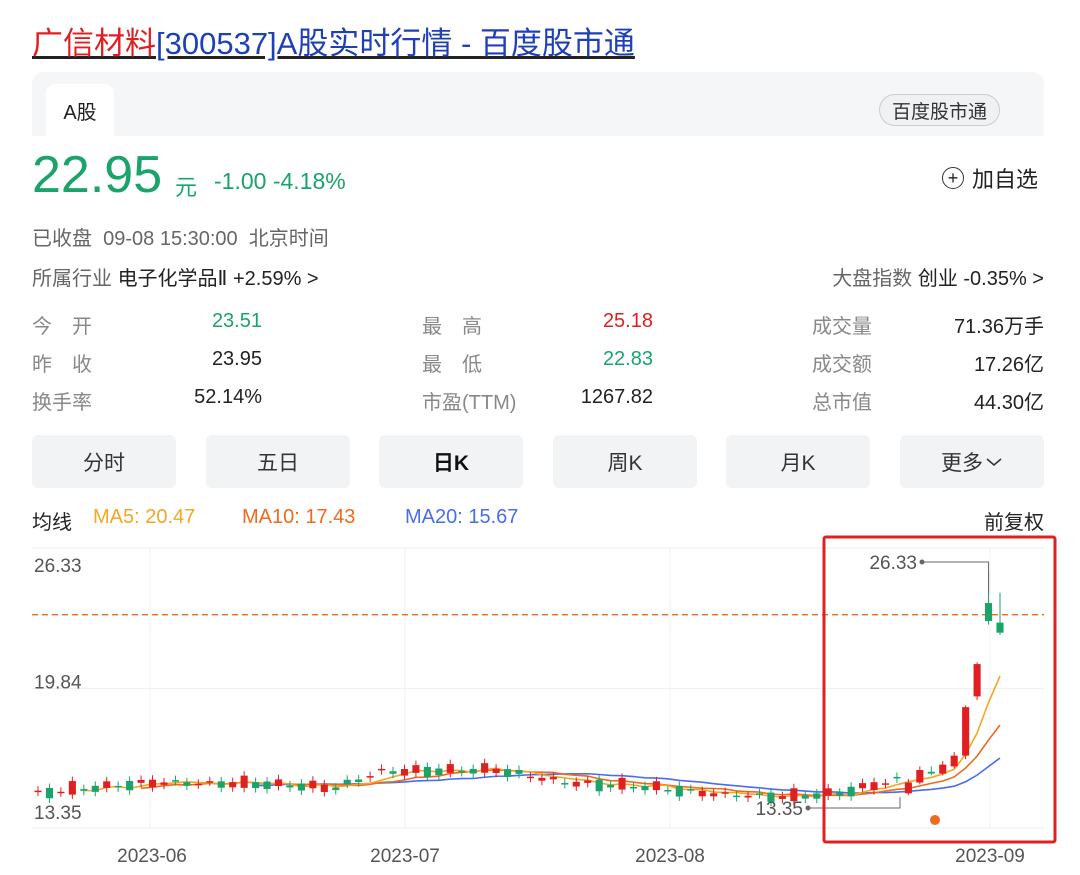  I want to click on x-tick-label: 2023-07, so click(405, 856).